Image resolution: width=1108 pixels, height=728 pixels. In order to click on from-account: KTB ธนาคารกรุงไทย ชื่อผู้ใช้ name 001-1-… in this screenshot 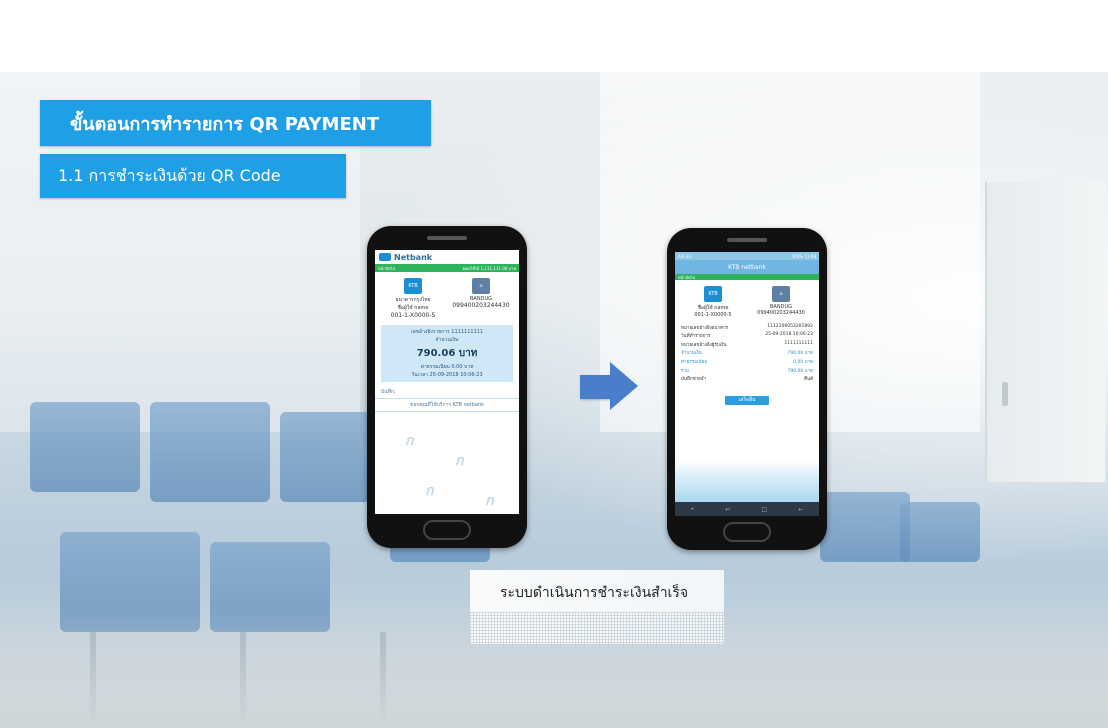, I will do `click(413, 298)`.